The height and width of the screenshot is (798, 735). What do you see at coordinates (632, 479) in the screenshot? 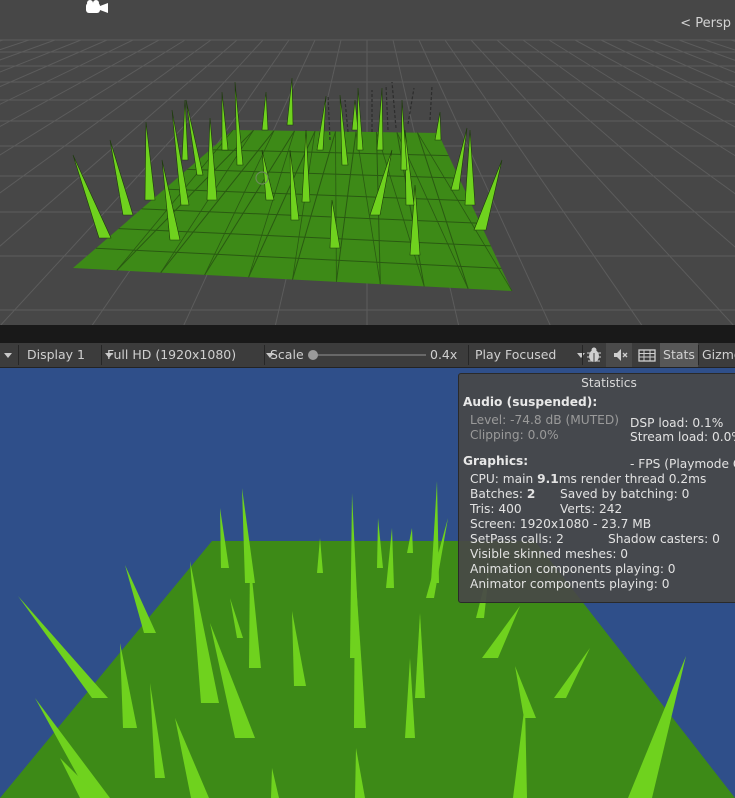
I see `cpu-suffix: ms render thread 0.2ms` at bounding box center [632, 479].